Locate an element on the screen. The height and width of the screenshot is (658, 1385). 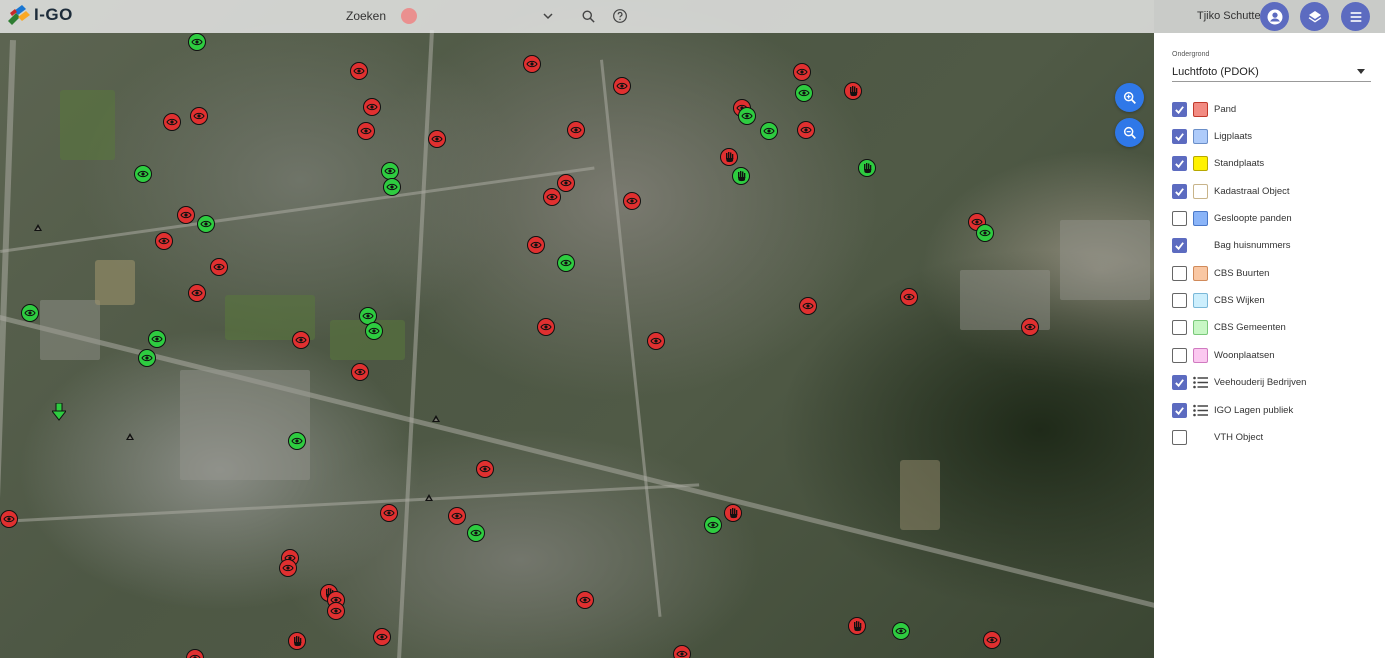
layer-item: Bag huisnummers is located at coordinates (1231, 245).